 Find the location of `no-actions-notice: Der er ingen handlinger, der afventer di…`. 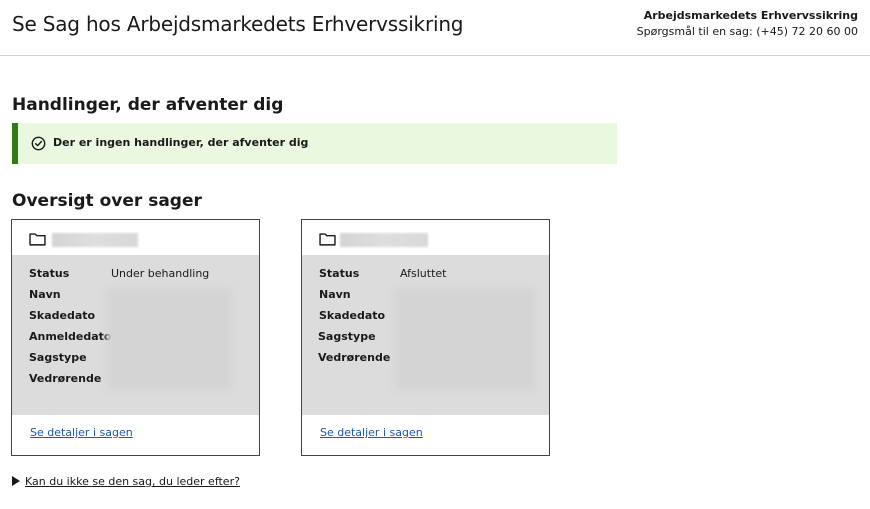

no-actions-notice: Der er ingen handlinger, der afventer di… is located at coordinates (314, 143).